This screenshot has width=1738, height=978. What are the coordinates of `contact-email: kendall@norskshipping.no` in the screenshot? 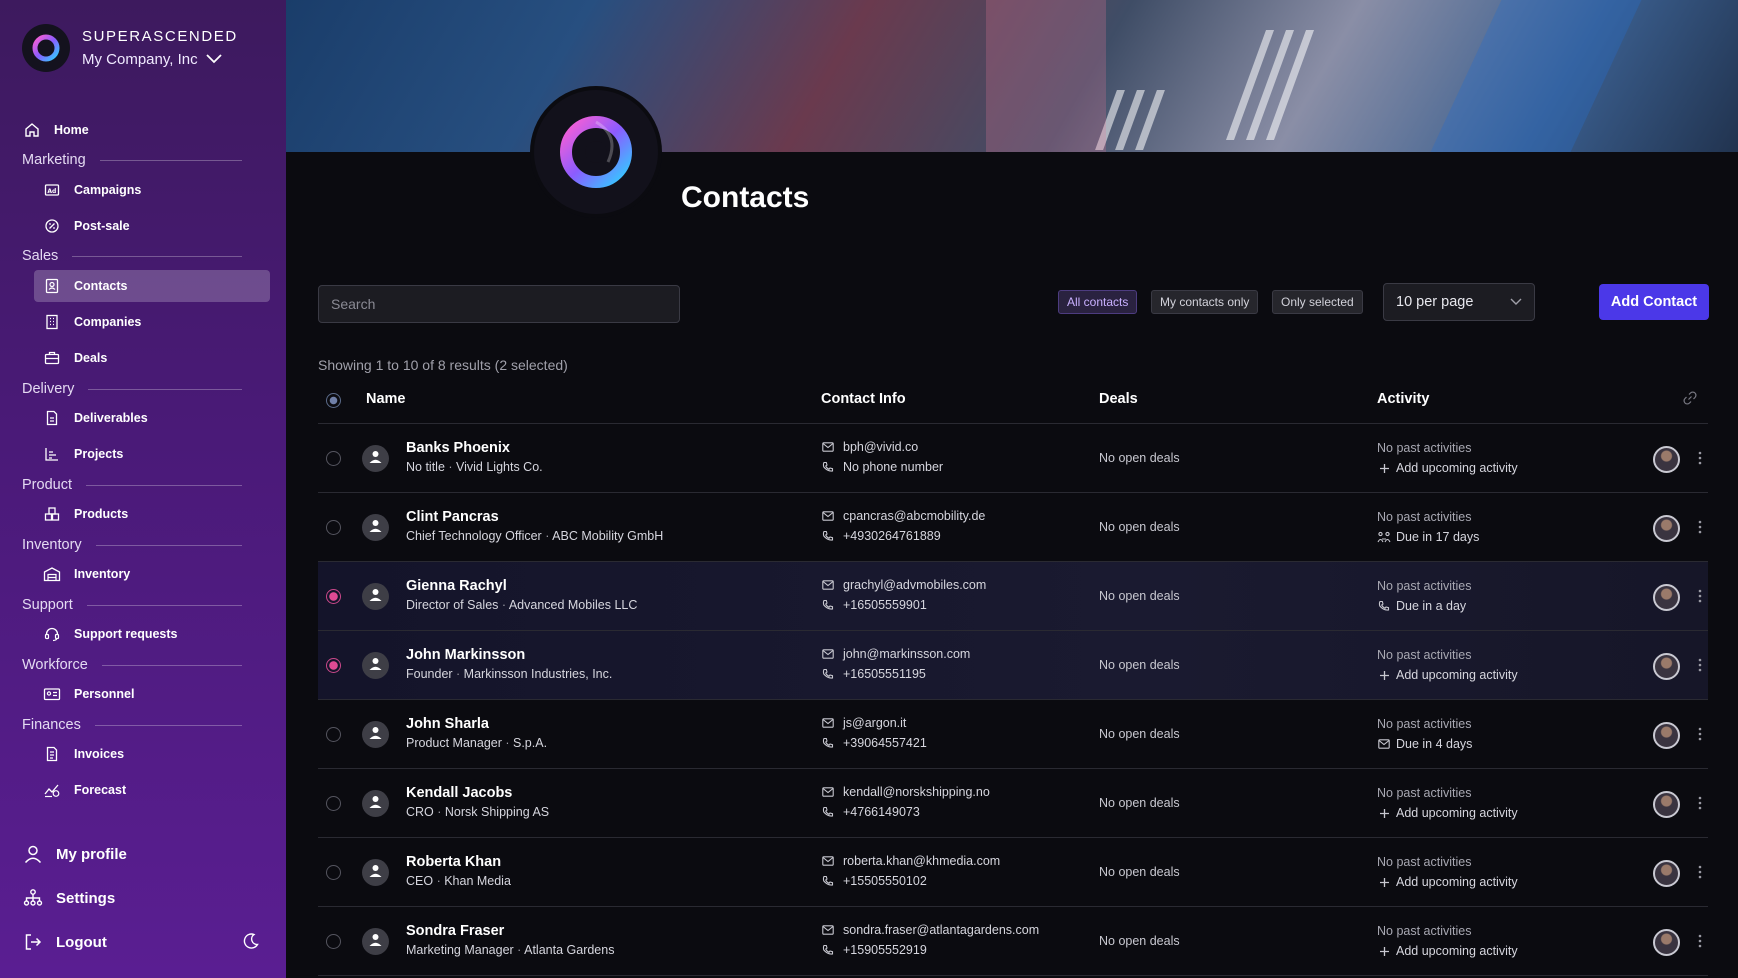 It's located at (905, 792).